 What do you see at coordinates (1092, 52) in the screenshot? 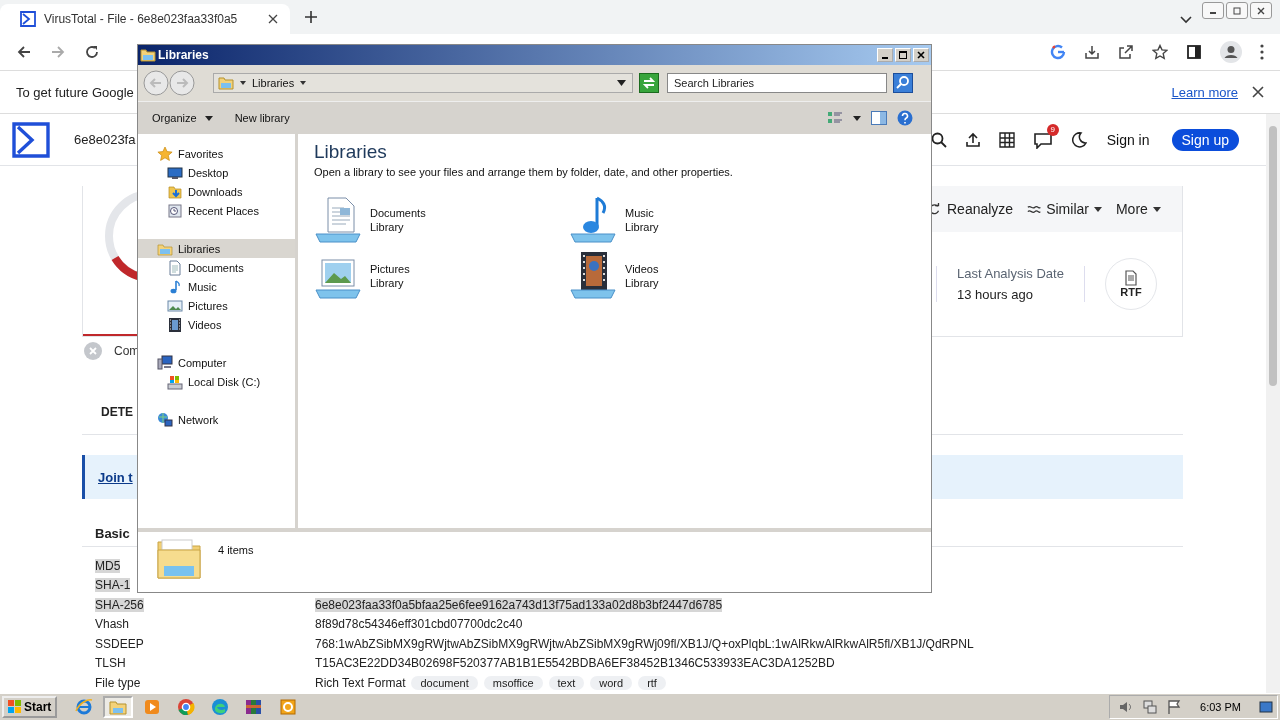
I see `download-icon` at bounding box center [1092, 52].